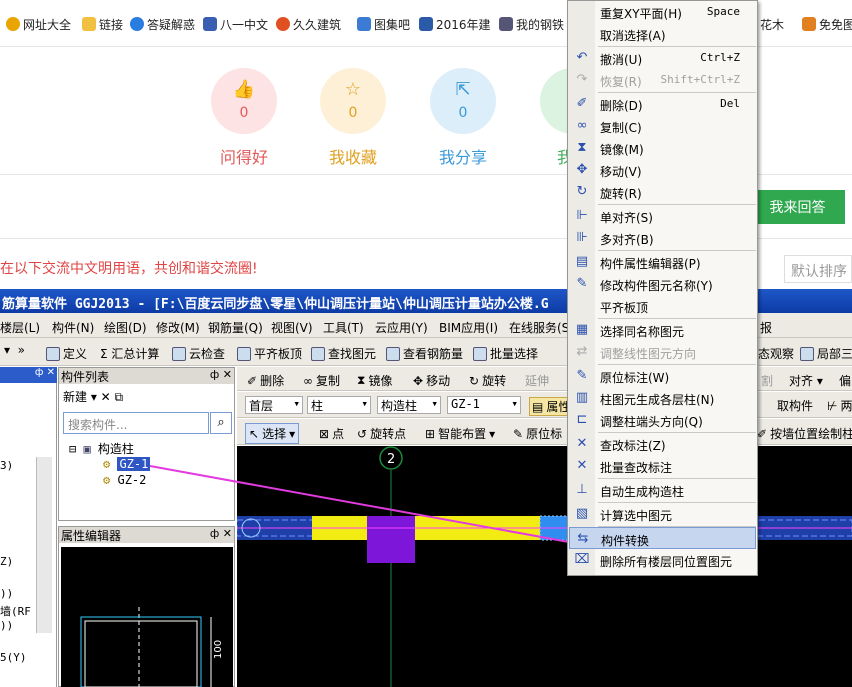  I want to click on context-menu-item: ⊥ 自动生成构造柱, so click(662, 490).